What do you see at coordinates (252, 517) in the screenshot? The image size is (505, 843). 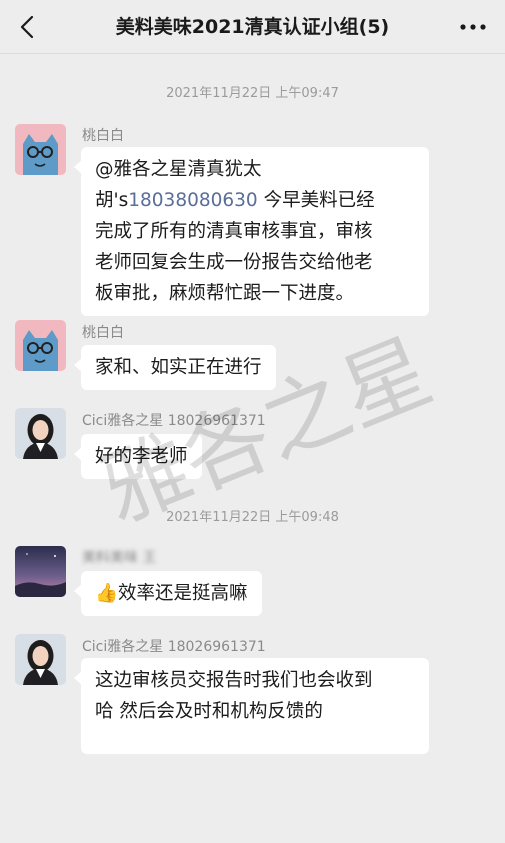 I see `message-timestamp: 2021年11月22日 上午09:48` at bounding box center [252, 517].